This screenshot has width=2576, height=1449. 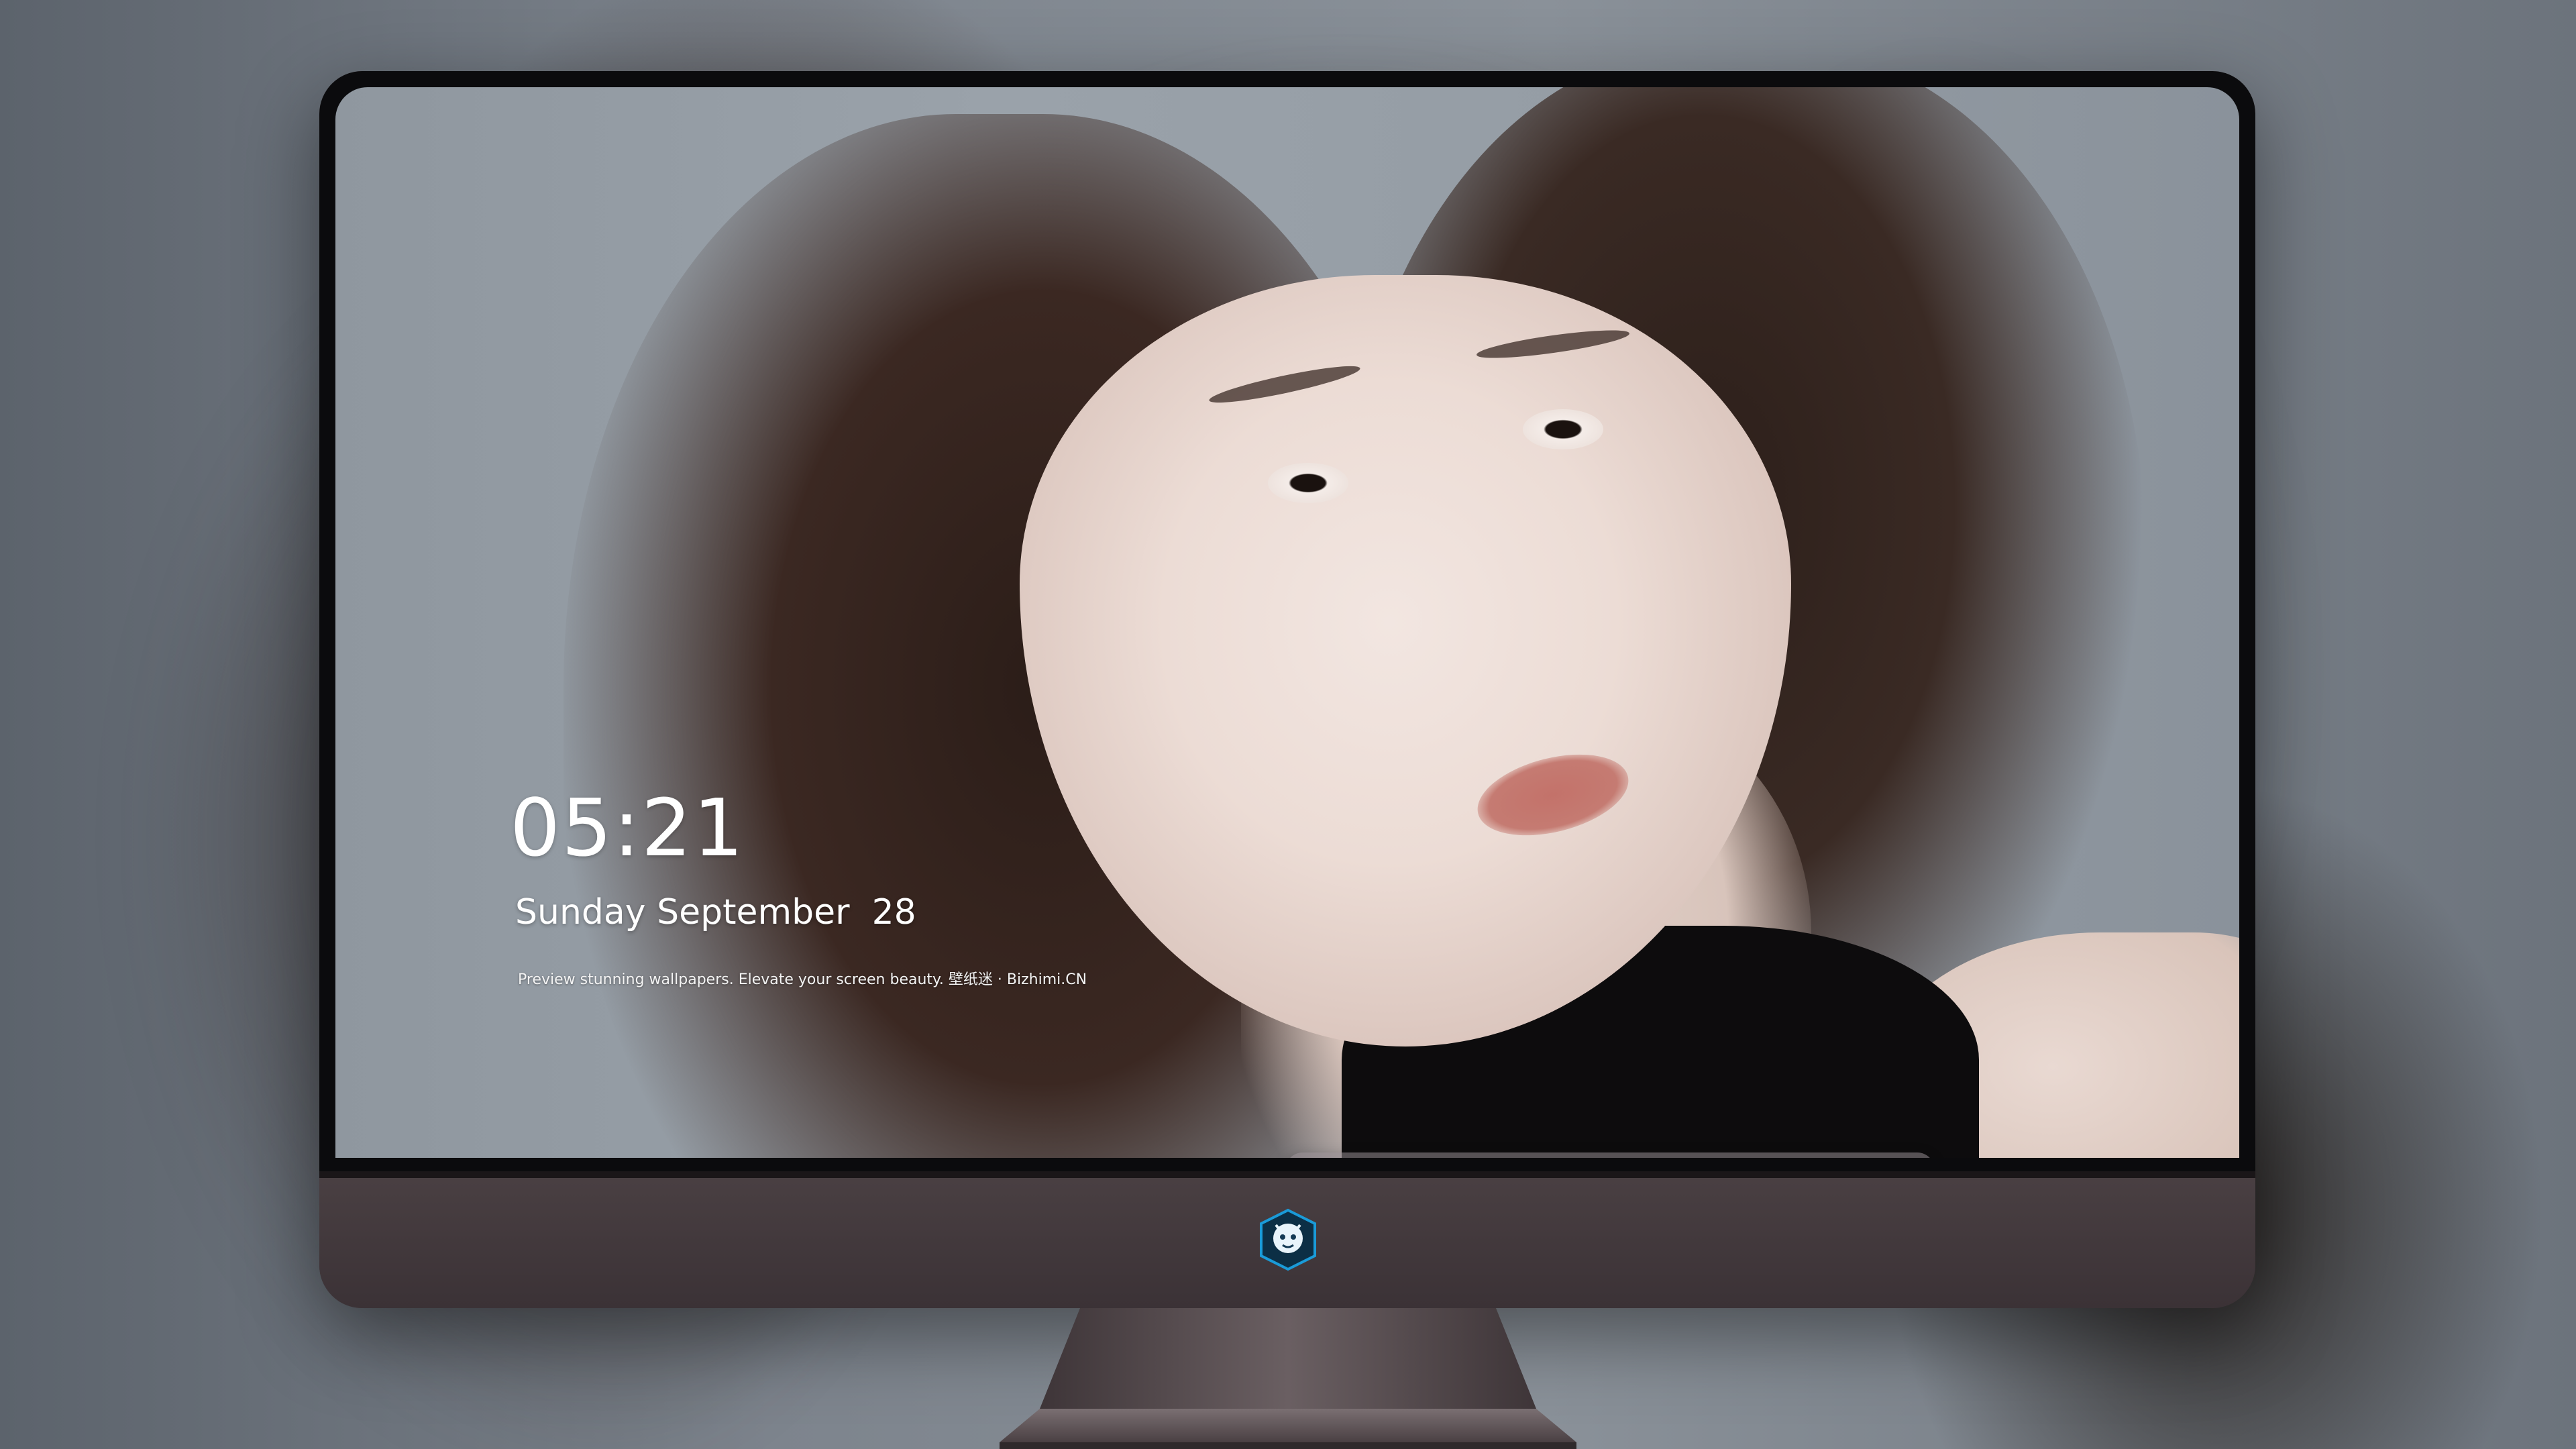 I want to click on lockscreen-date: Sunday September 28, so click(x=715, y=912).